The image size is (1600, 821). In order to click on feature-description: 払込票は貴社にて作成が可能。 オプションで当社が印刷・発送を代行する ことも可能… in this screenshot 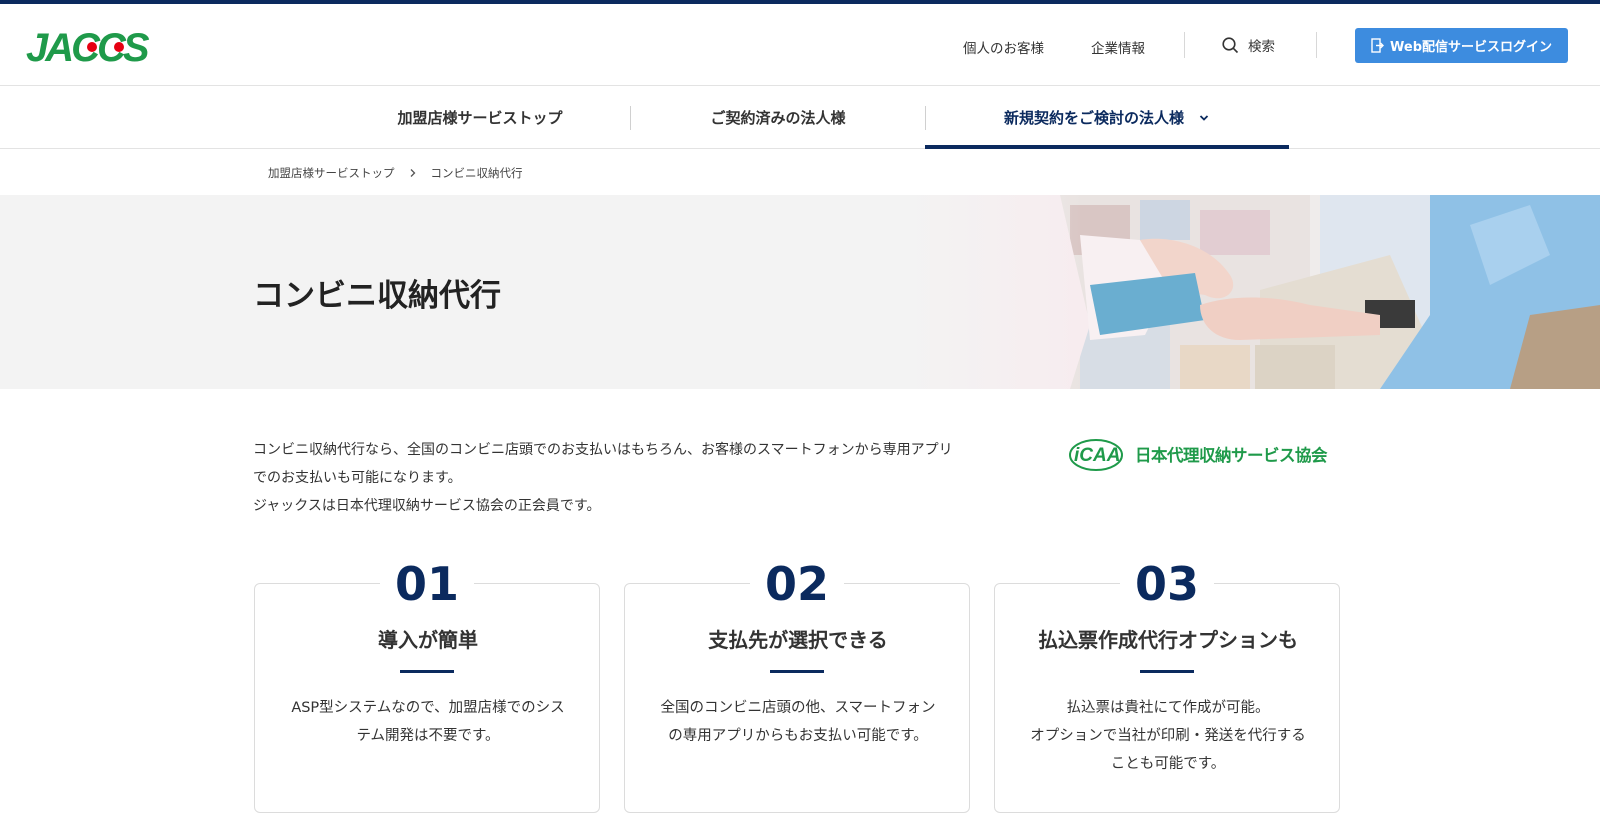, I will do `click(1168, 736)`.